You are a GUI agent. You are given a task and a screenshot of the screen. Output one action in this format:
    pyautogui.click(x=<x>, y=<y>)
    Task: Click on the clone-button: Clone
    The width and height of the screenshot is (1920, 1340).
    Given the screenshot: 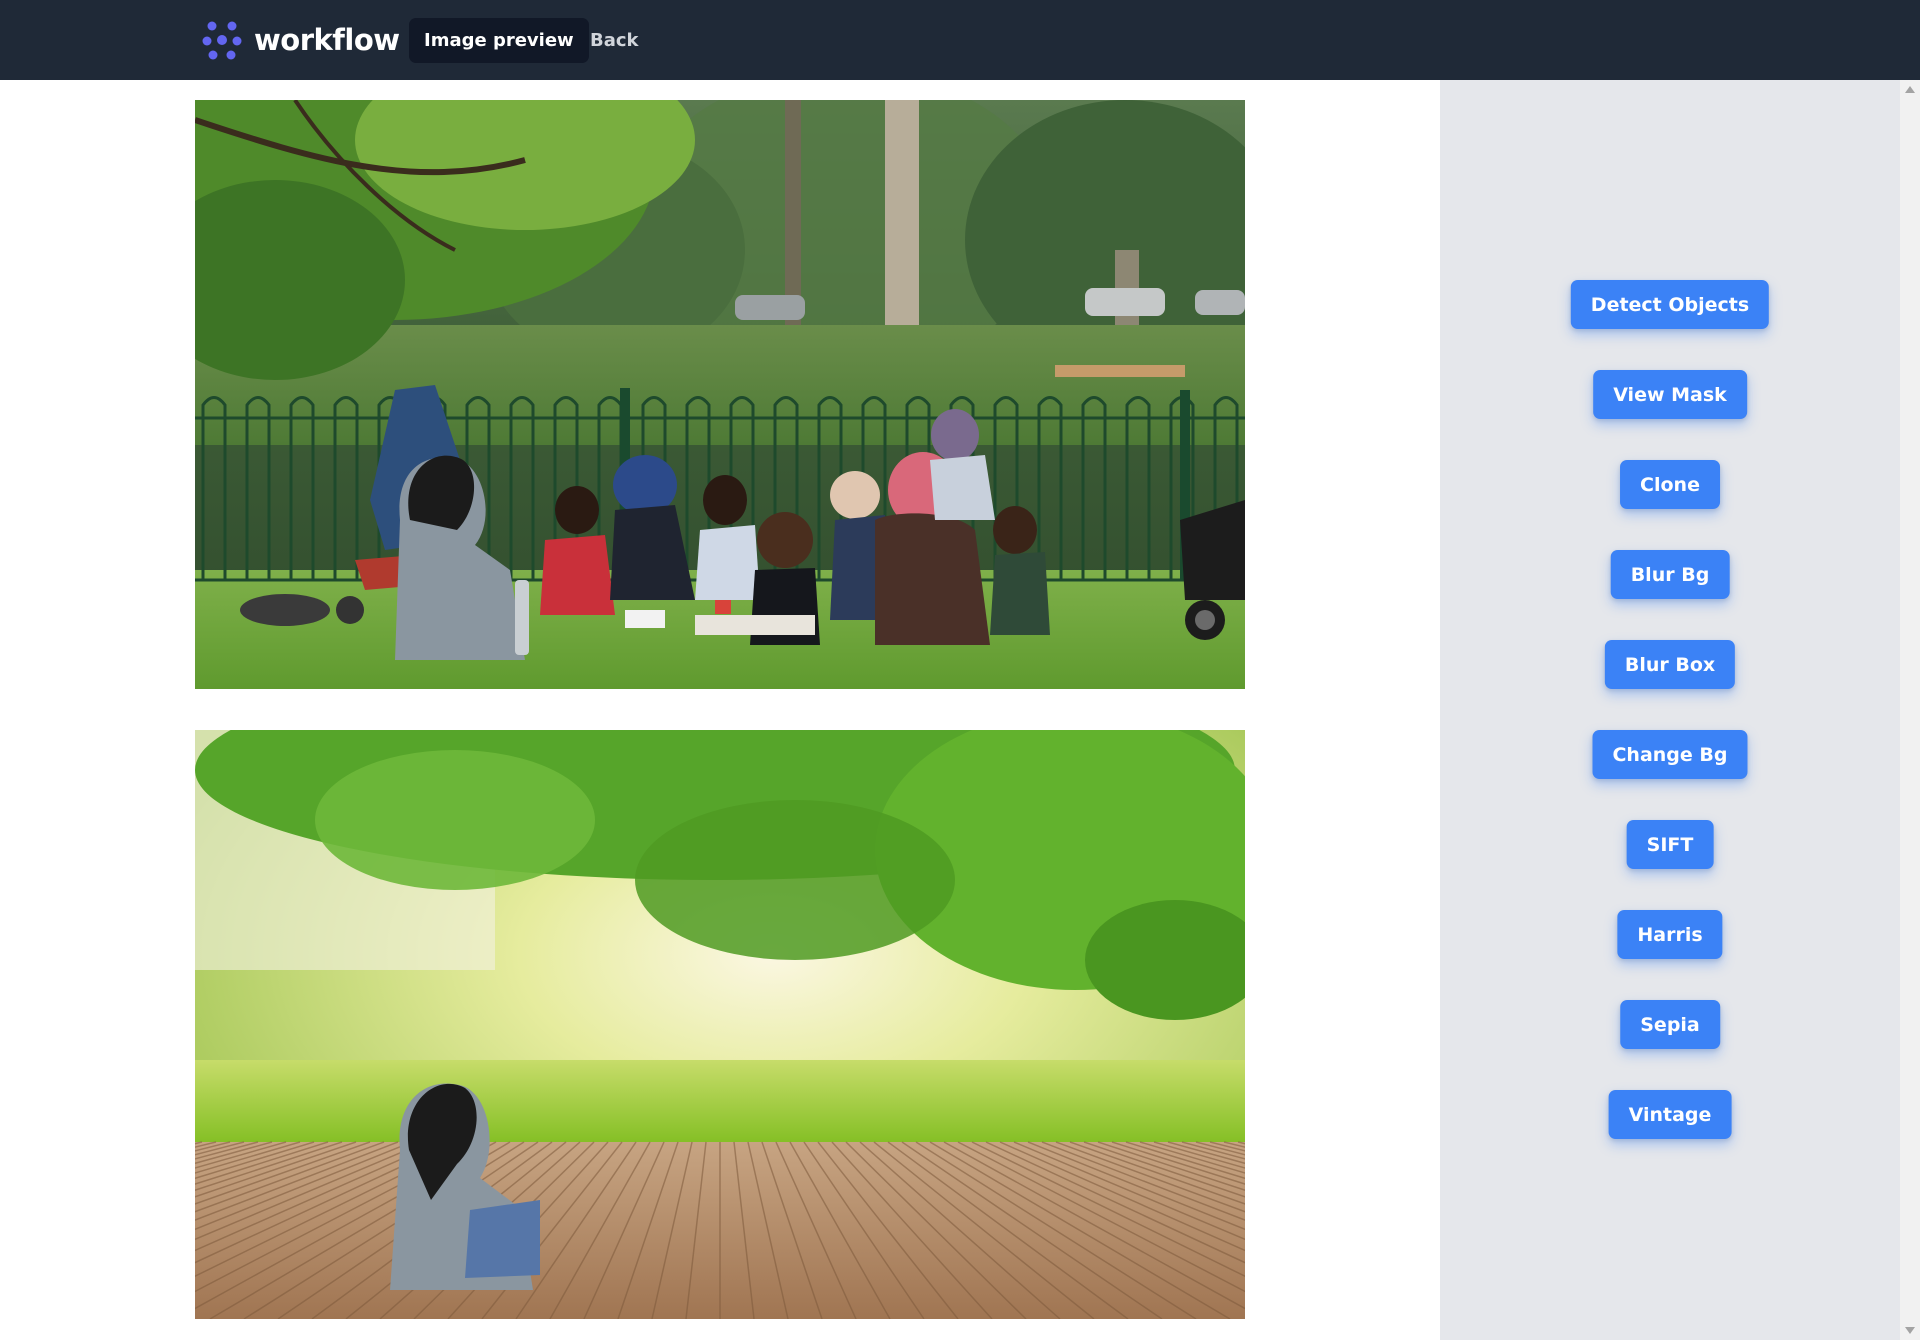 What is the action you would take?
    pyautogui.click(x=1670, y=484)
    